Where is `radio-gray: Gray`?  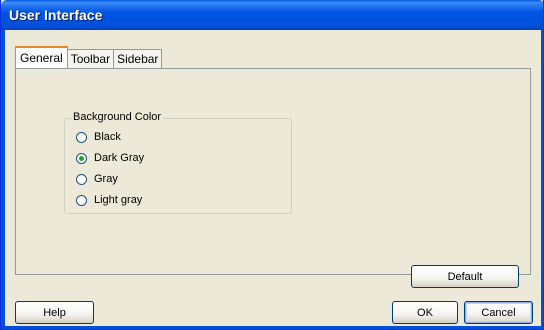
radio-gray: Gray is located at coordinates (97, 179).